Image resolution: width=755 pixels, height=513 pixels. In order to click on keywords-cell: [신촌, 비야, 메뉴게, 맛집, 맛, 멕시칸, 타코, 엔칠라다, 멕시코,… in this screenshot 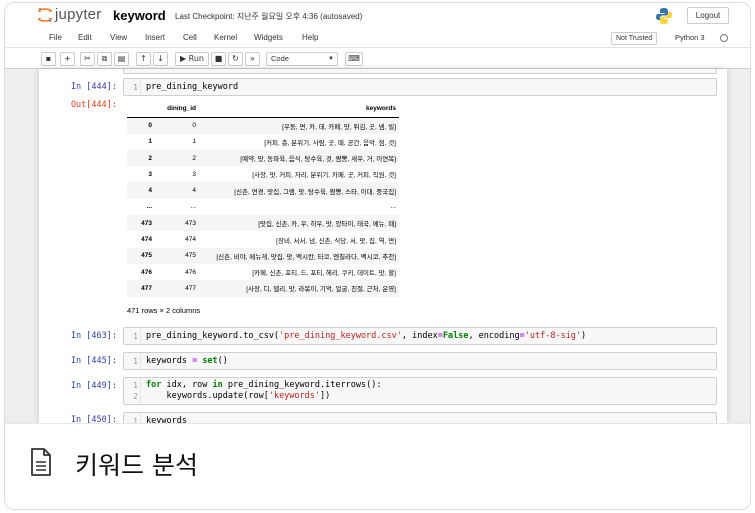, I will do `click(306, 257)`.